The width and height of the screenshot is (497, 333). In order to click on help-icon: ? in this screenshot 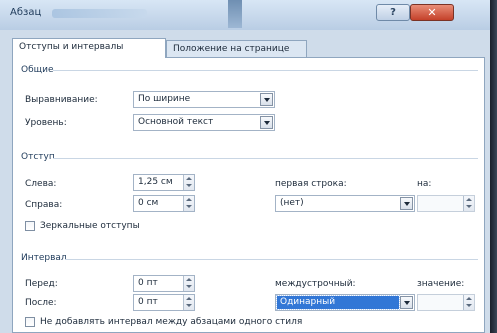, I will do `click(393, 12)`.